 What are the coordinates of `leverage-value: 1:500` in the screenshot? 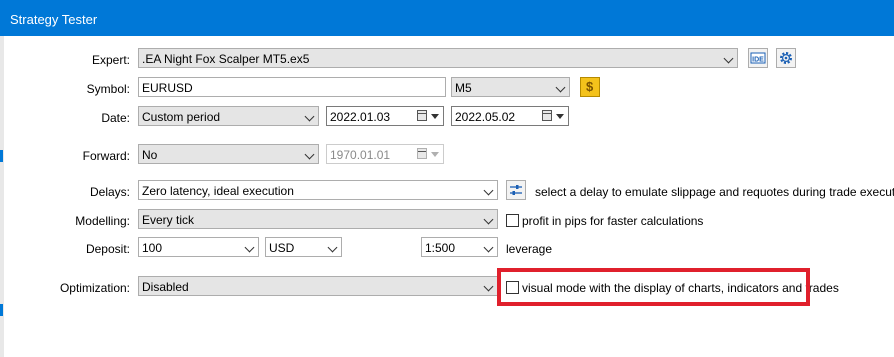 It's located at (440, 248).